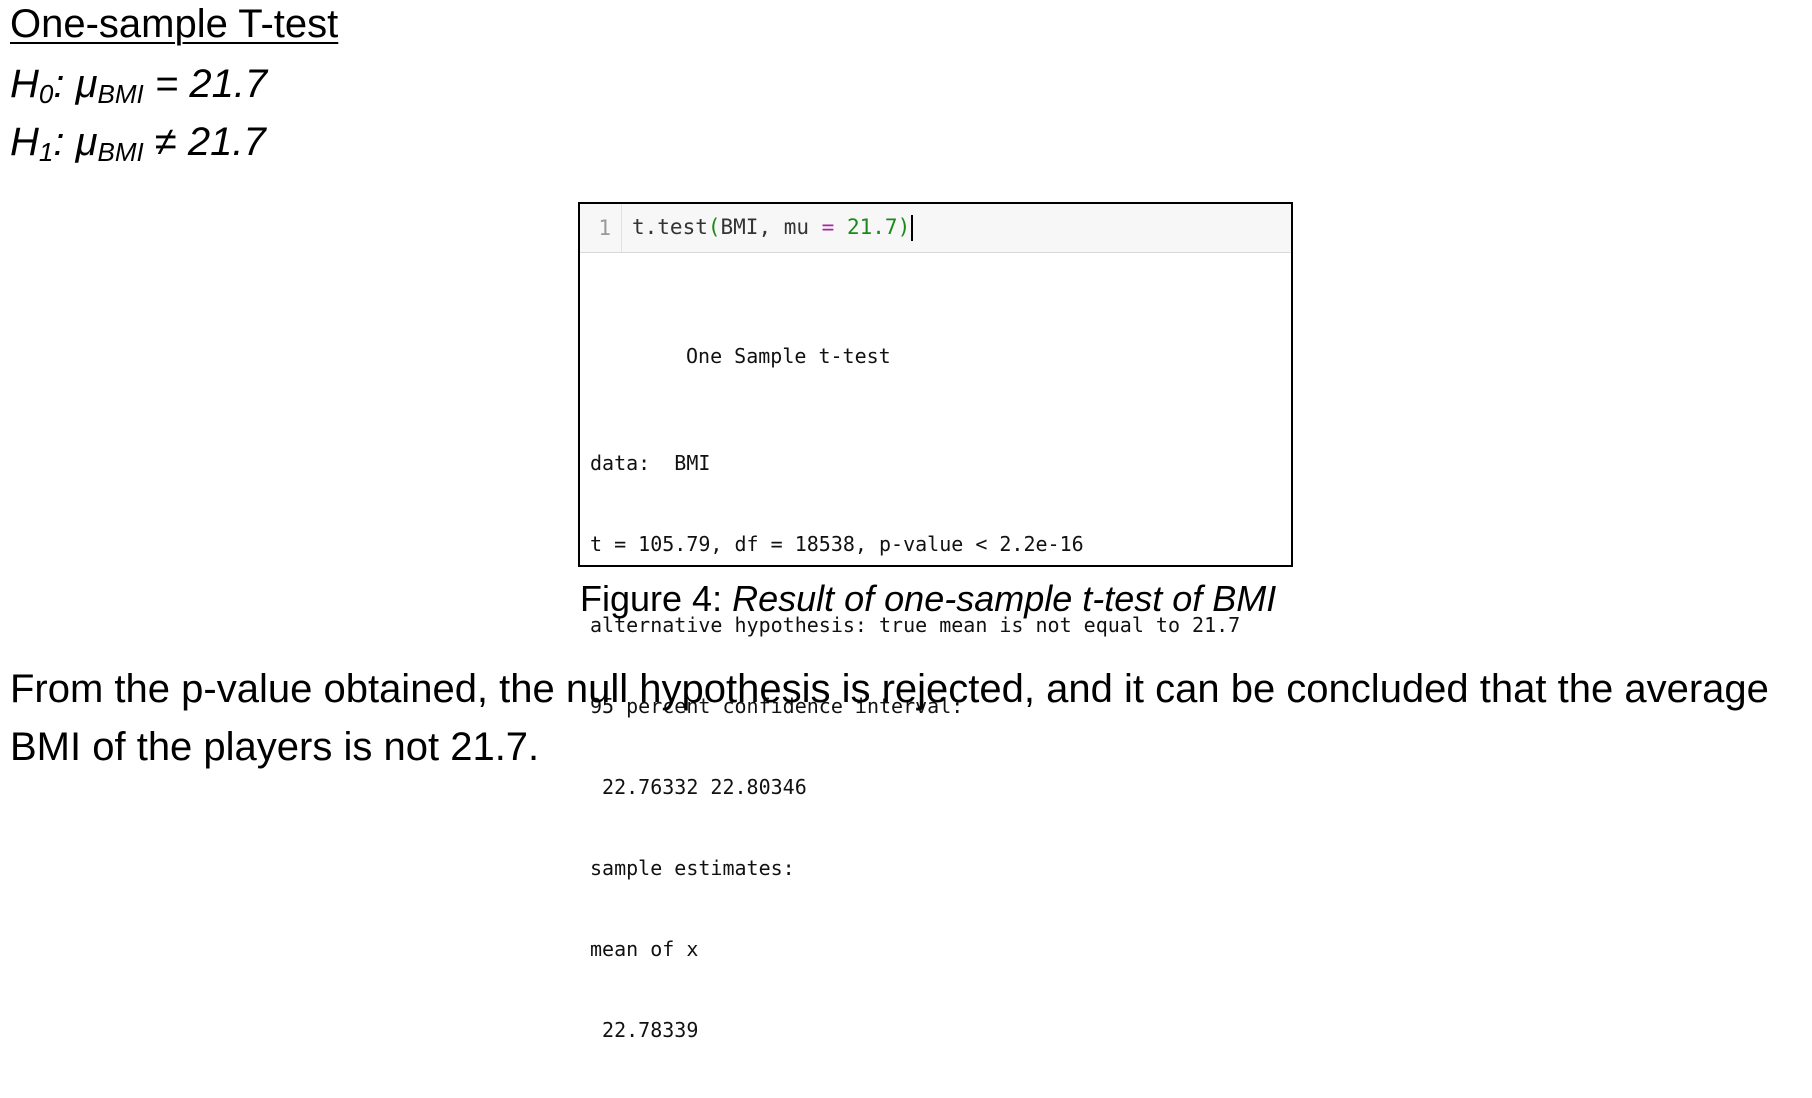  I want to click on output-title: One Sample t-test, so click(788, 356).